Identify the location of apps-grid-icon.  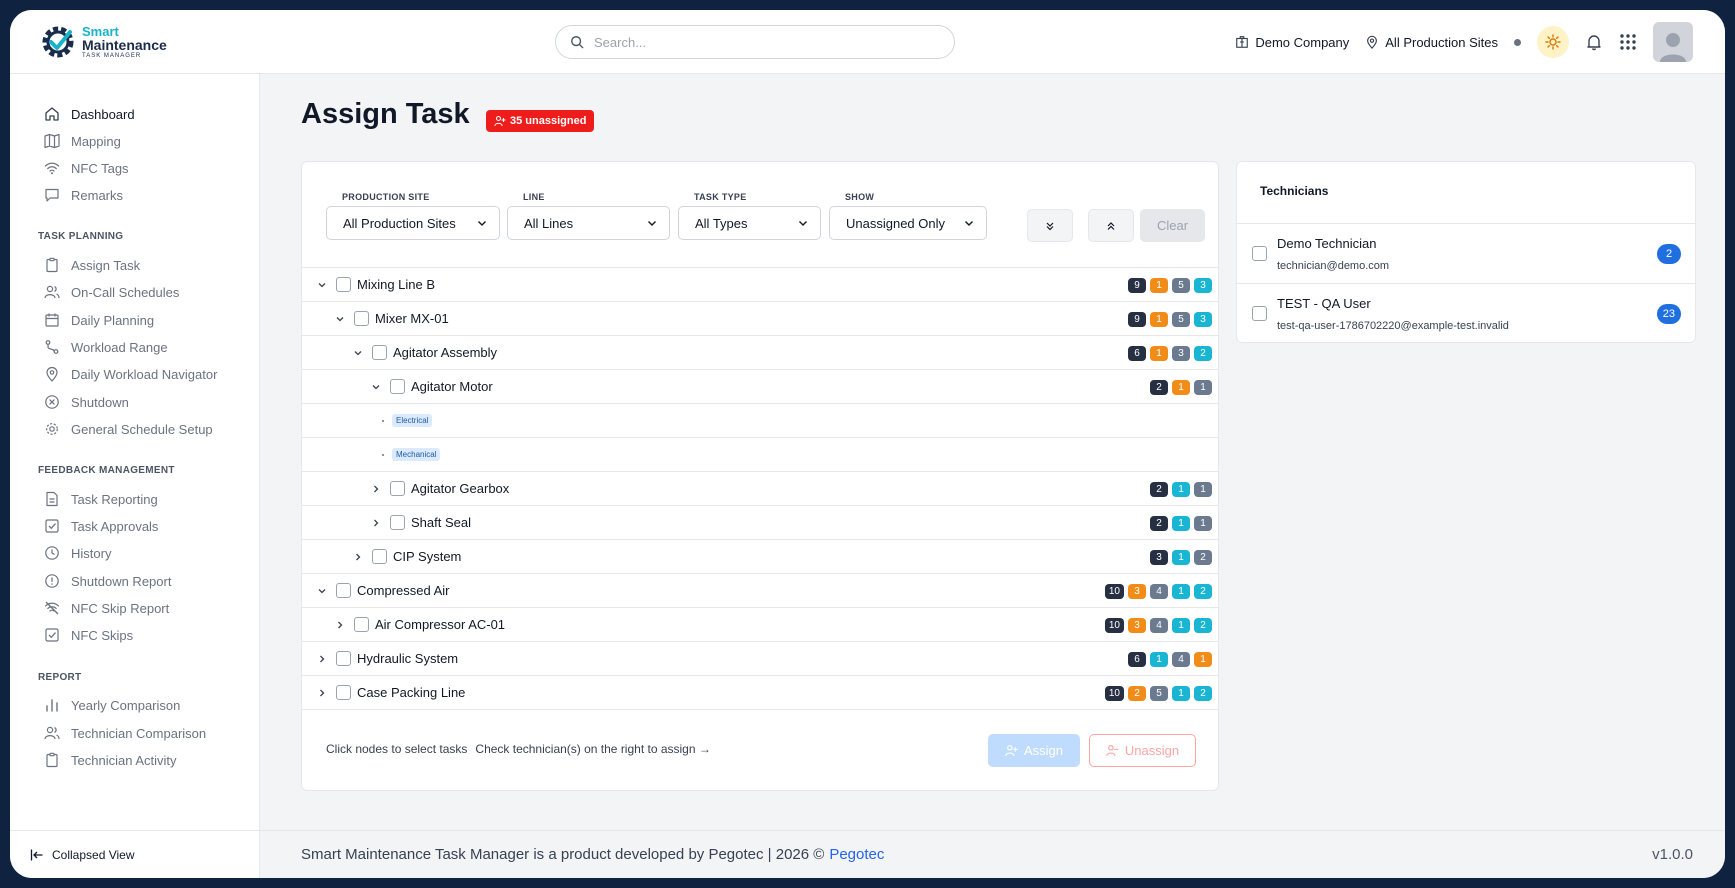
(1628, 42).